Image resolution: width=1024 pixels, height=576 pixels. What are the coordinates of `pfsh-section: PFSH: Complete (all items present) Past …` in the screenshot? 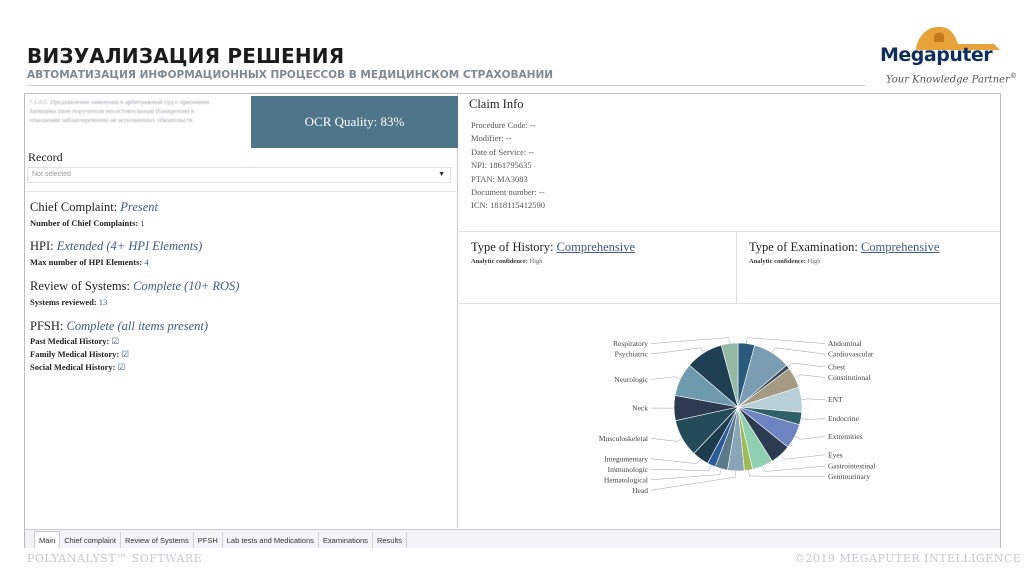 It's located at (119, 346).